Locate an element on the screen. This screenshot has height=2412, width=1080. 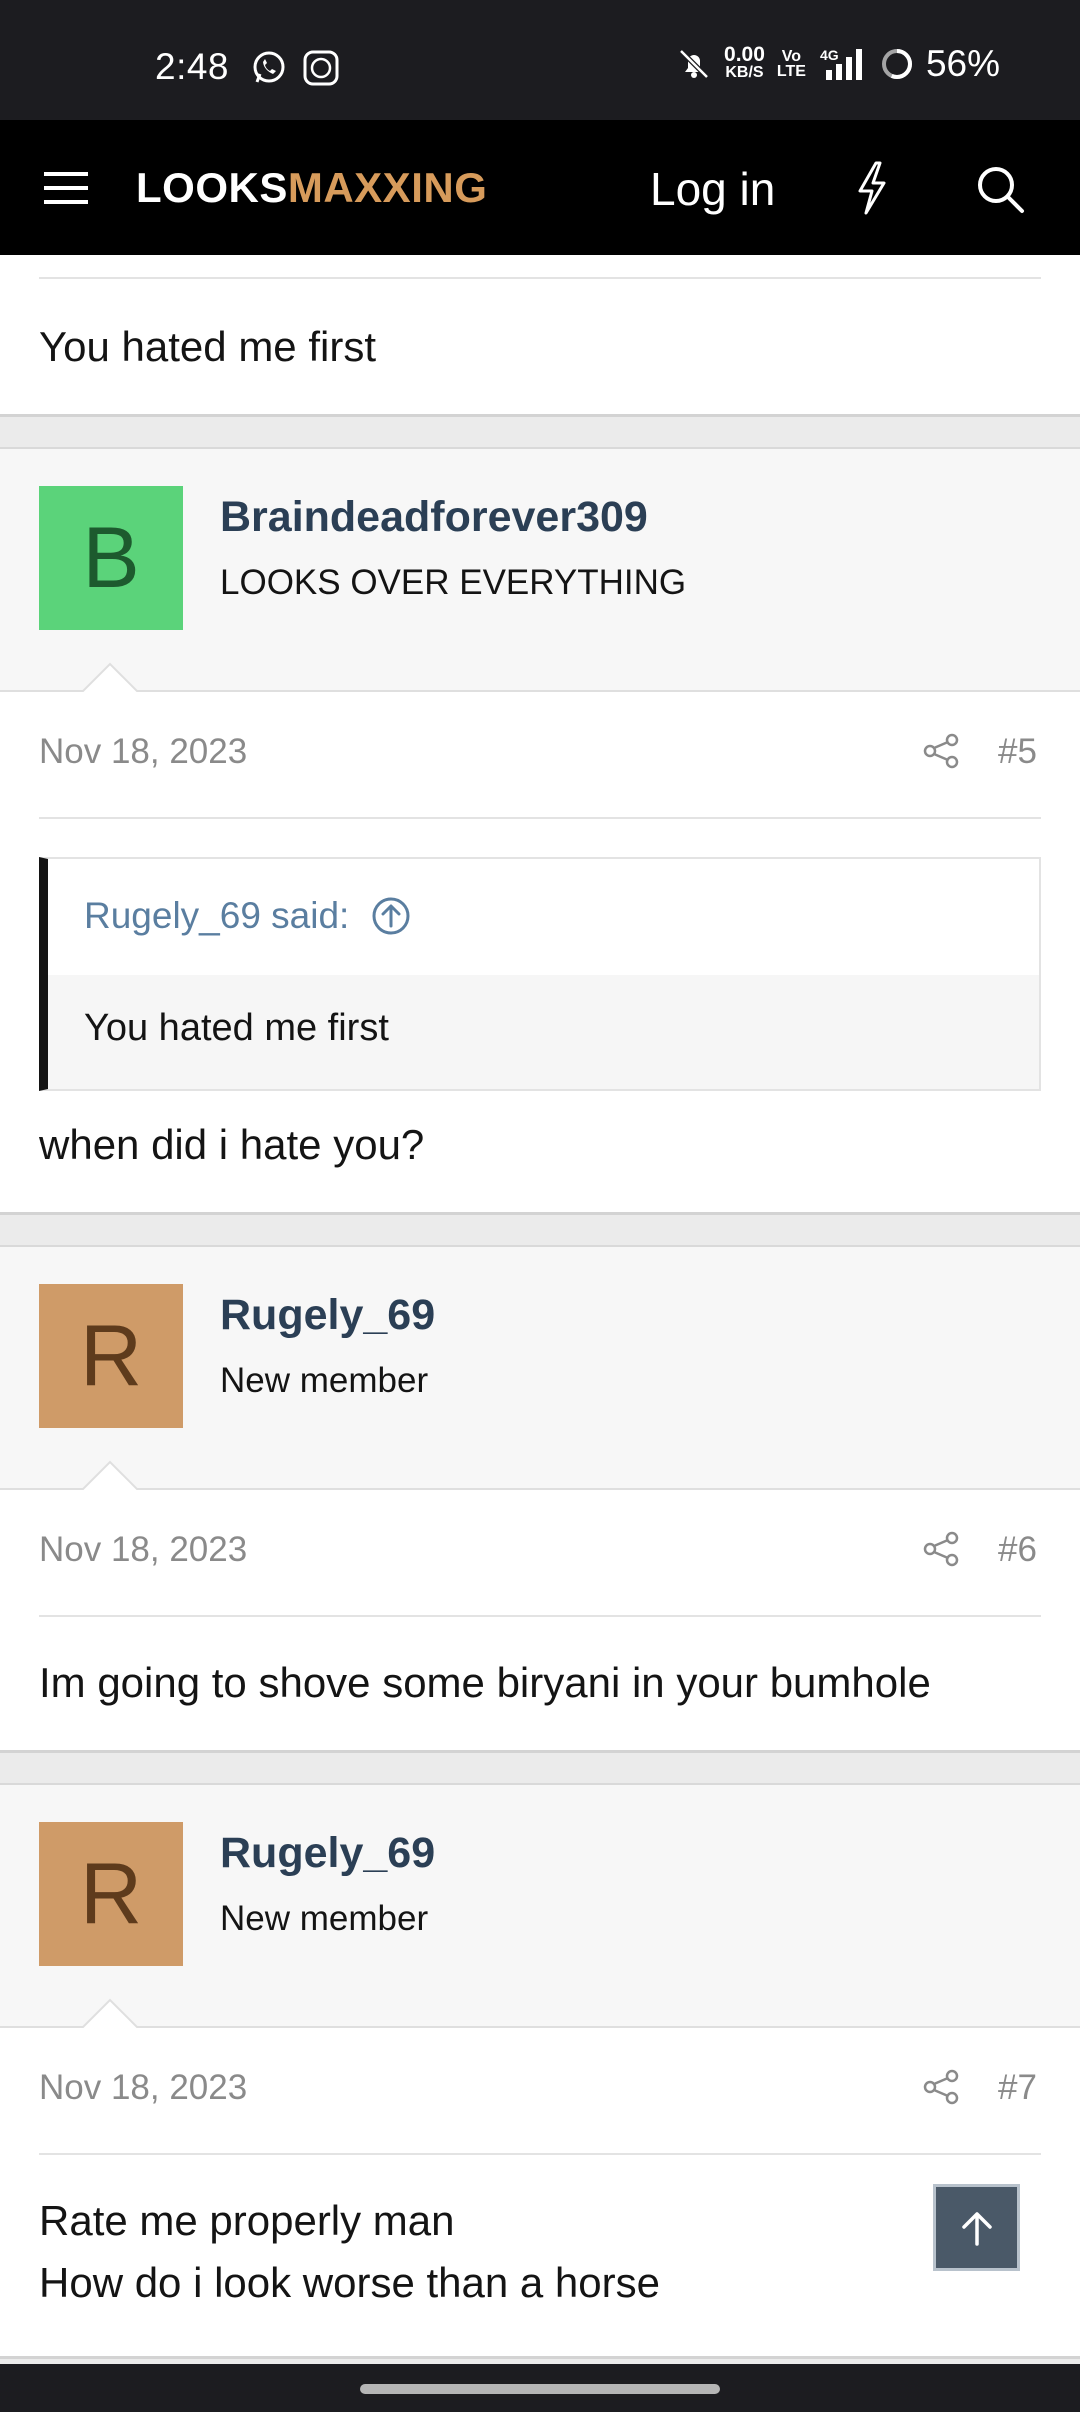
message-text: You hated me first is located at coordinates (207, 346).